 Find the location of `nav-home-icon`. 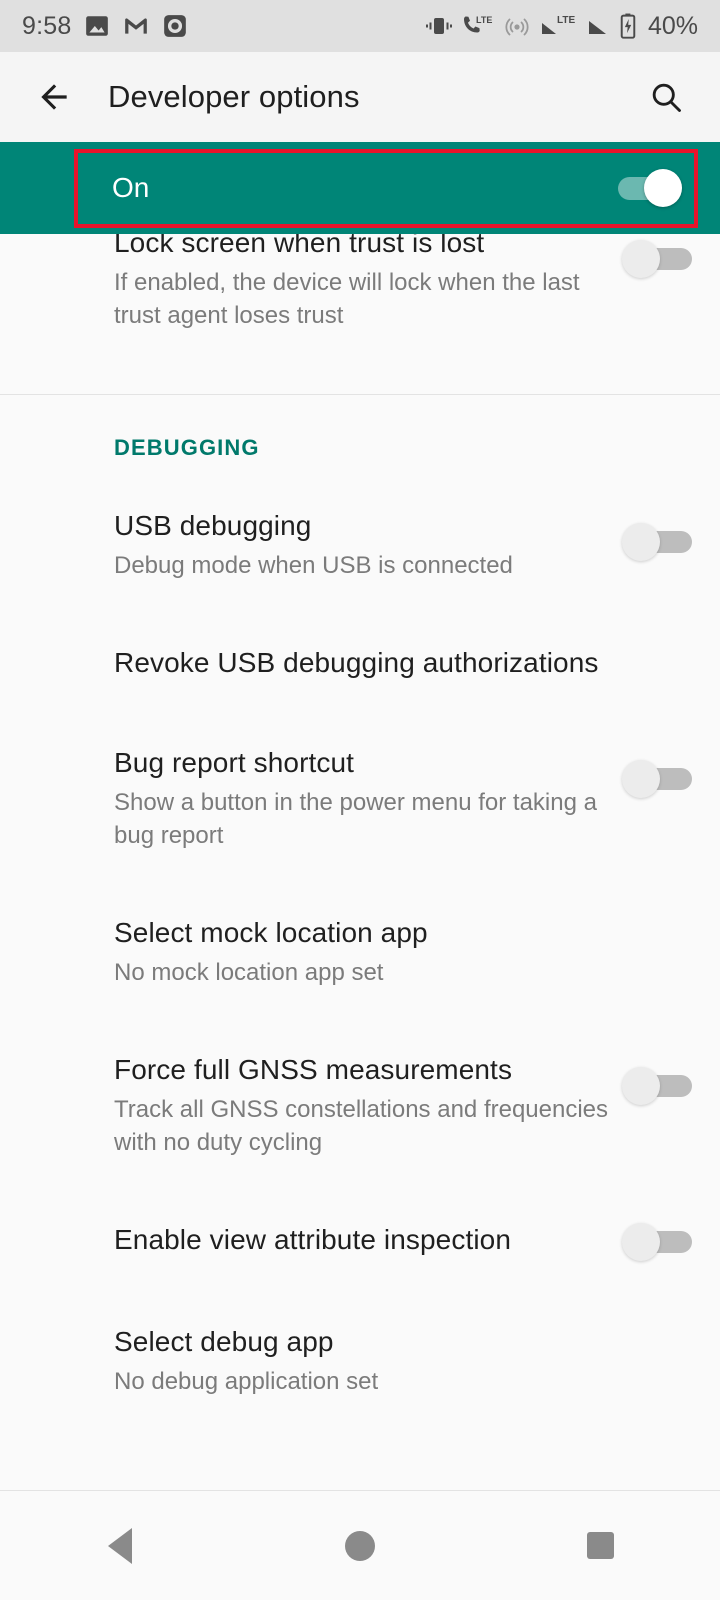

nav-home-icon is located at coordinates (360, 1545).